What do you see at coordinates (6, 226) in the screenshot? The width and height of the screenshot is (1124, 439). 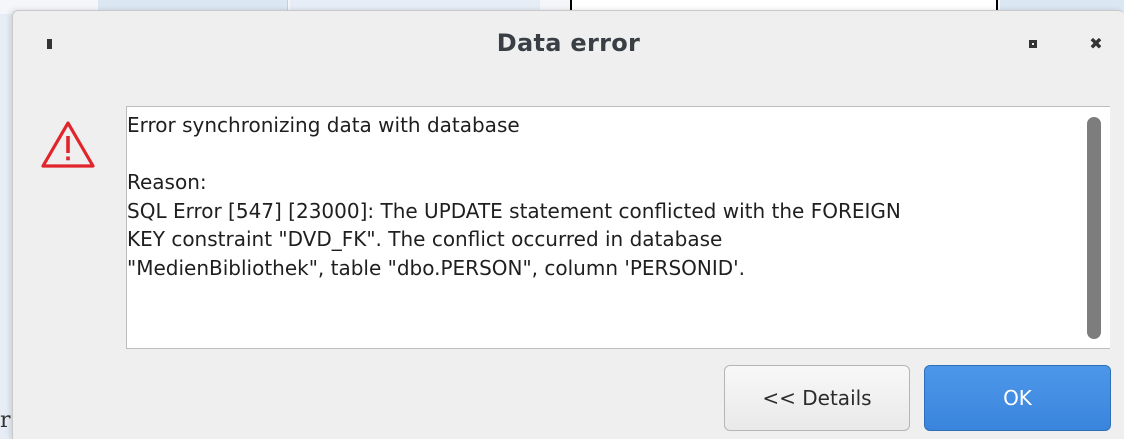 I see `background-window-edge` at bounding box center [6, 226].